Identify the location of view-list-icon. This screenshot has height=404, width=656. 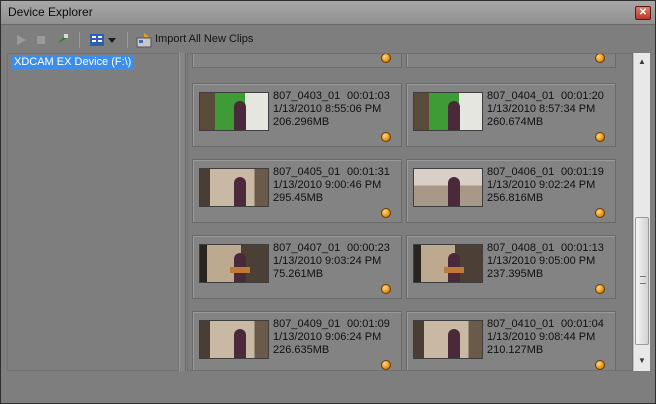
(97, 40).